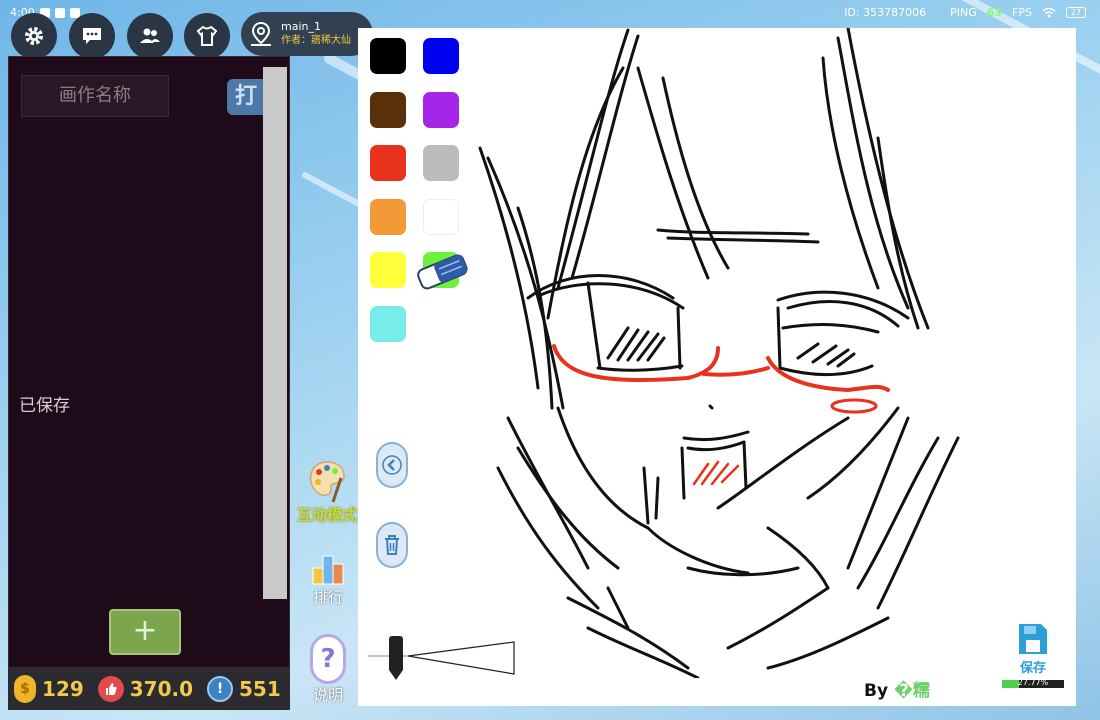 The image size is (1100, 720). I want to click on save-button: 保存 27.77%, so click(1033, 655).